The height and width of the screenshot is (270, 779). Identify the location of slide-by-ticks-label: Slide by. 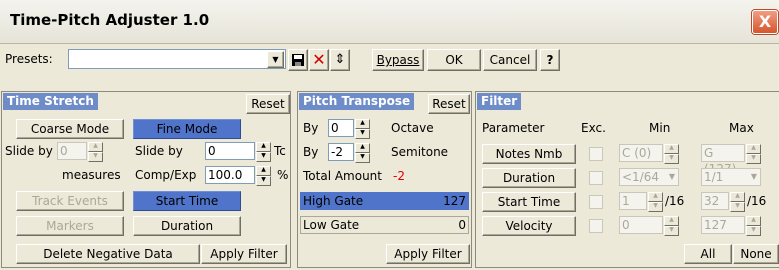
(159, 151).